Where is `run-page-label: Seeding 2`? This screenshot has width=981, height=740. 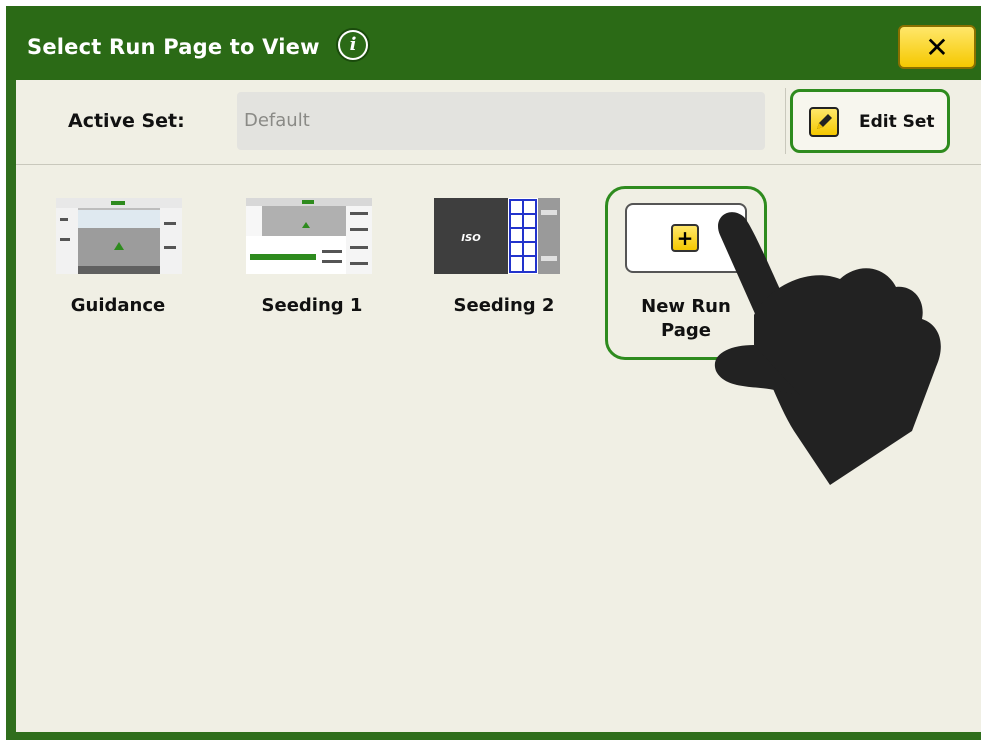 run-page-label: Seeding 2 is located at coordinates (504, 305).